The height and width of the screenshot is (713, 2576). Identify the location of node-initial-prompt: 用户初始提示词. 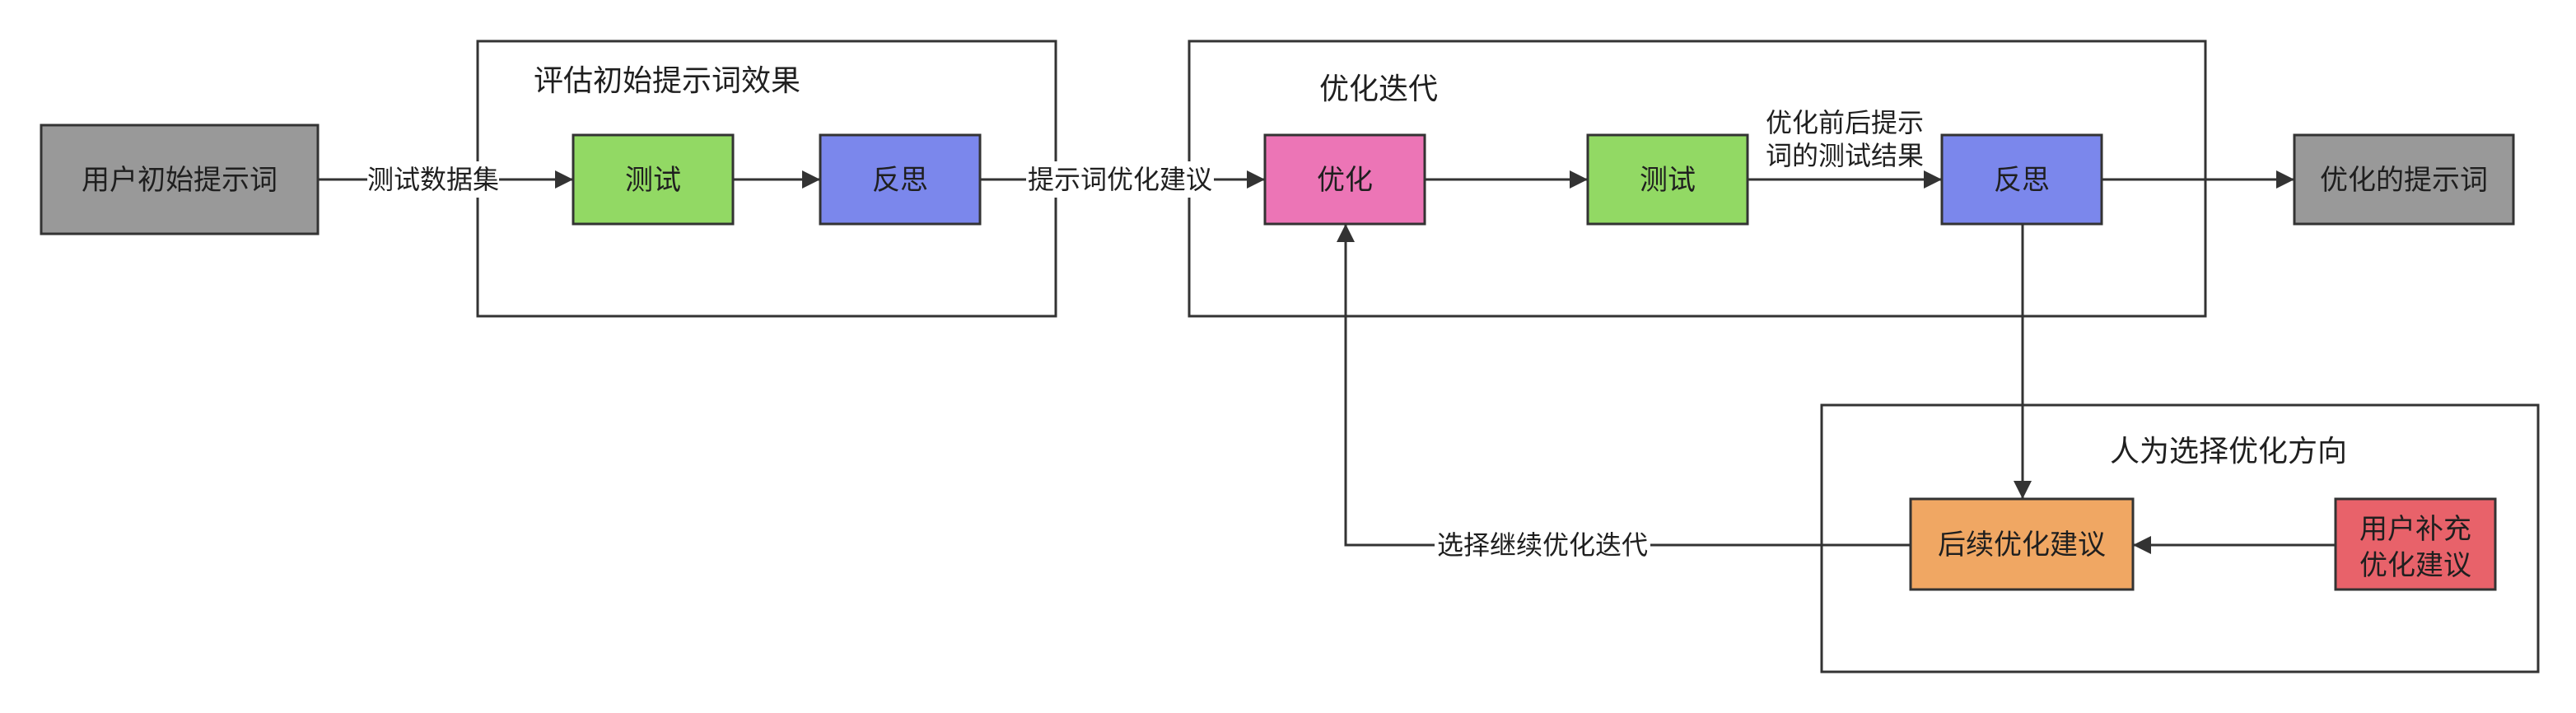
(180, 179).